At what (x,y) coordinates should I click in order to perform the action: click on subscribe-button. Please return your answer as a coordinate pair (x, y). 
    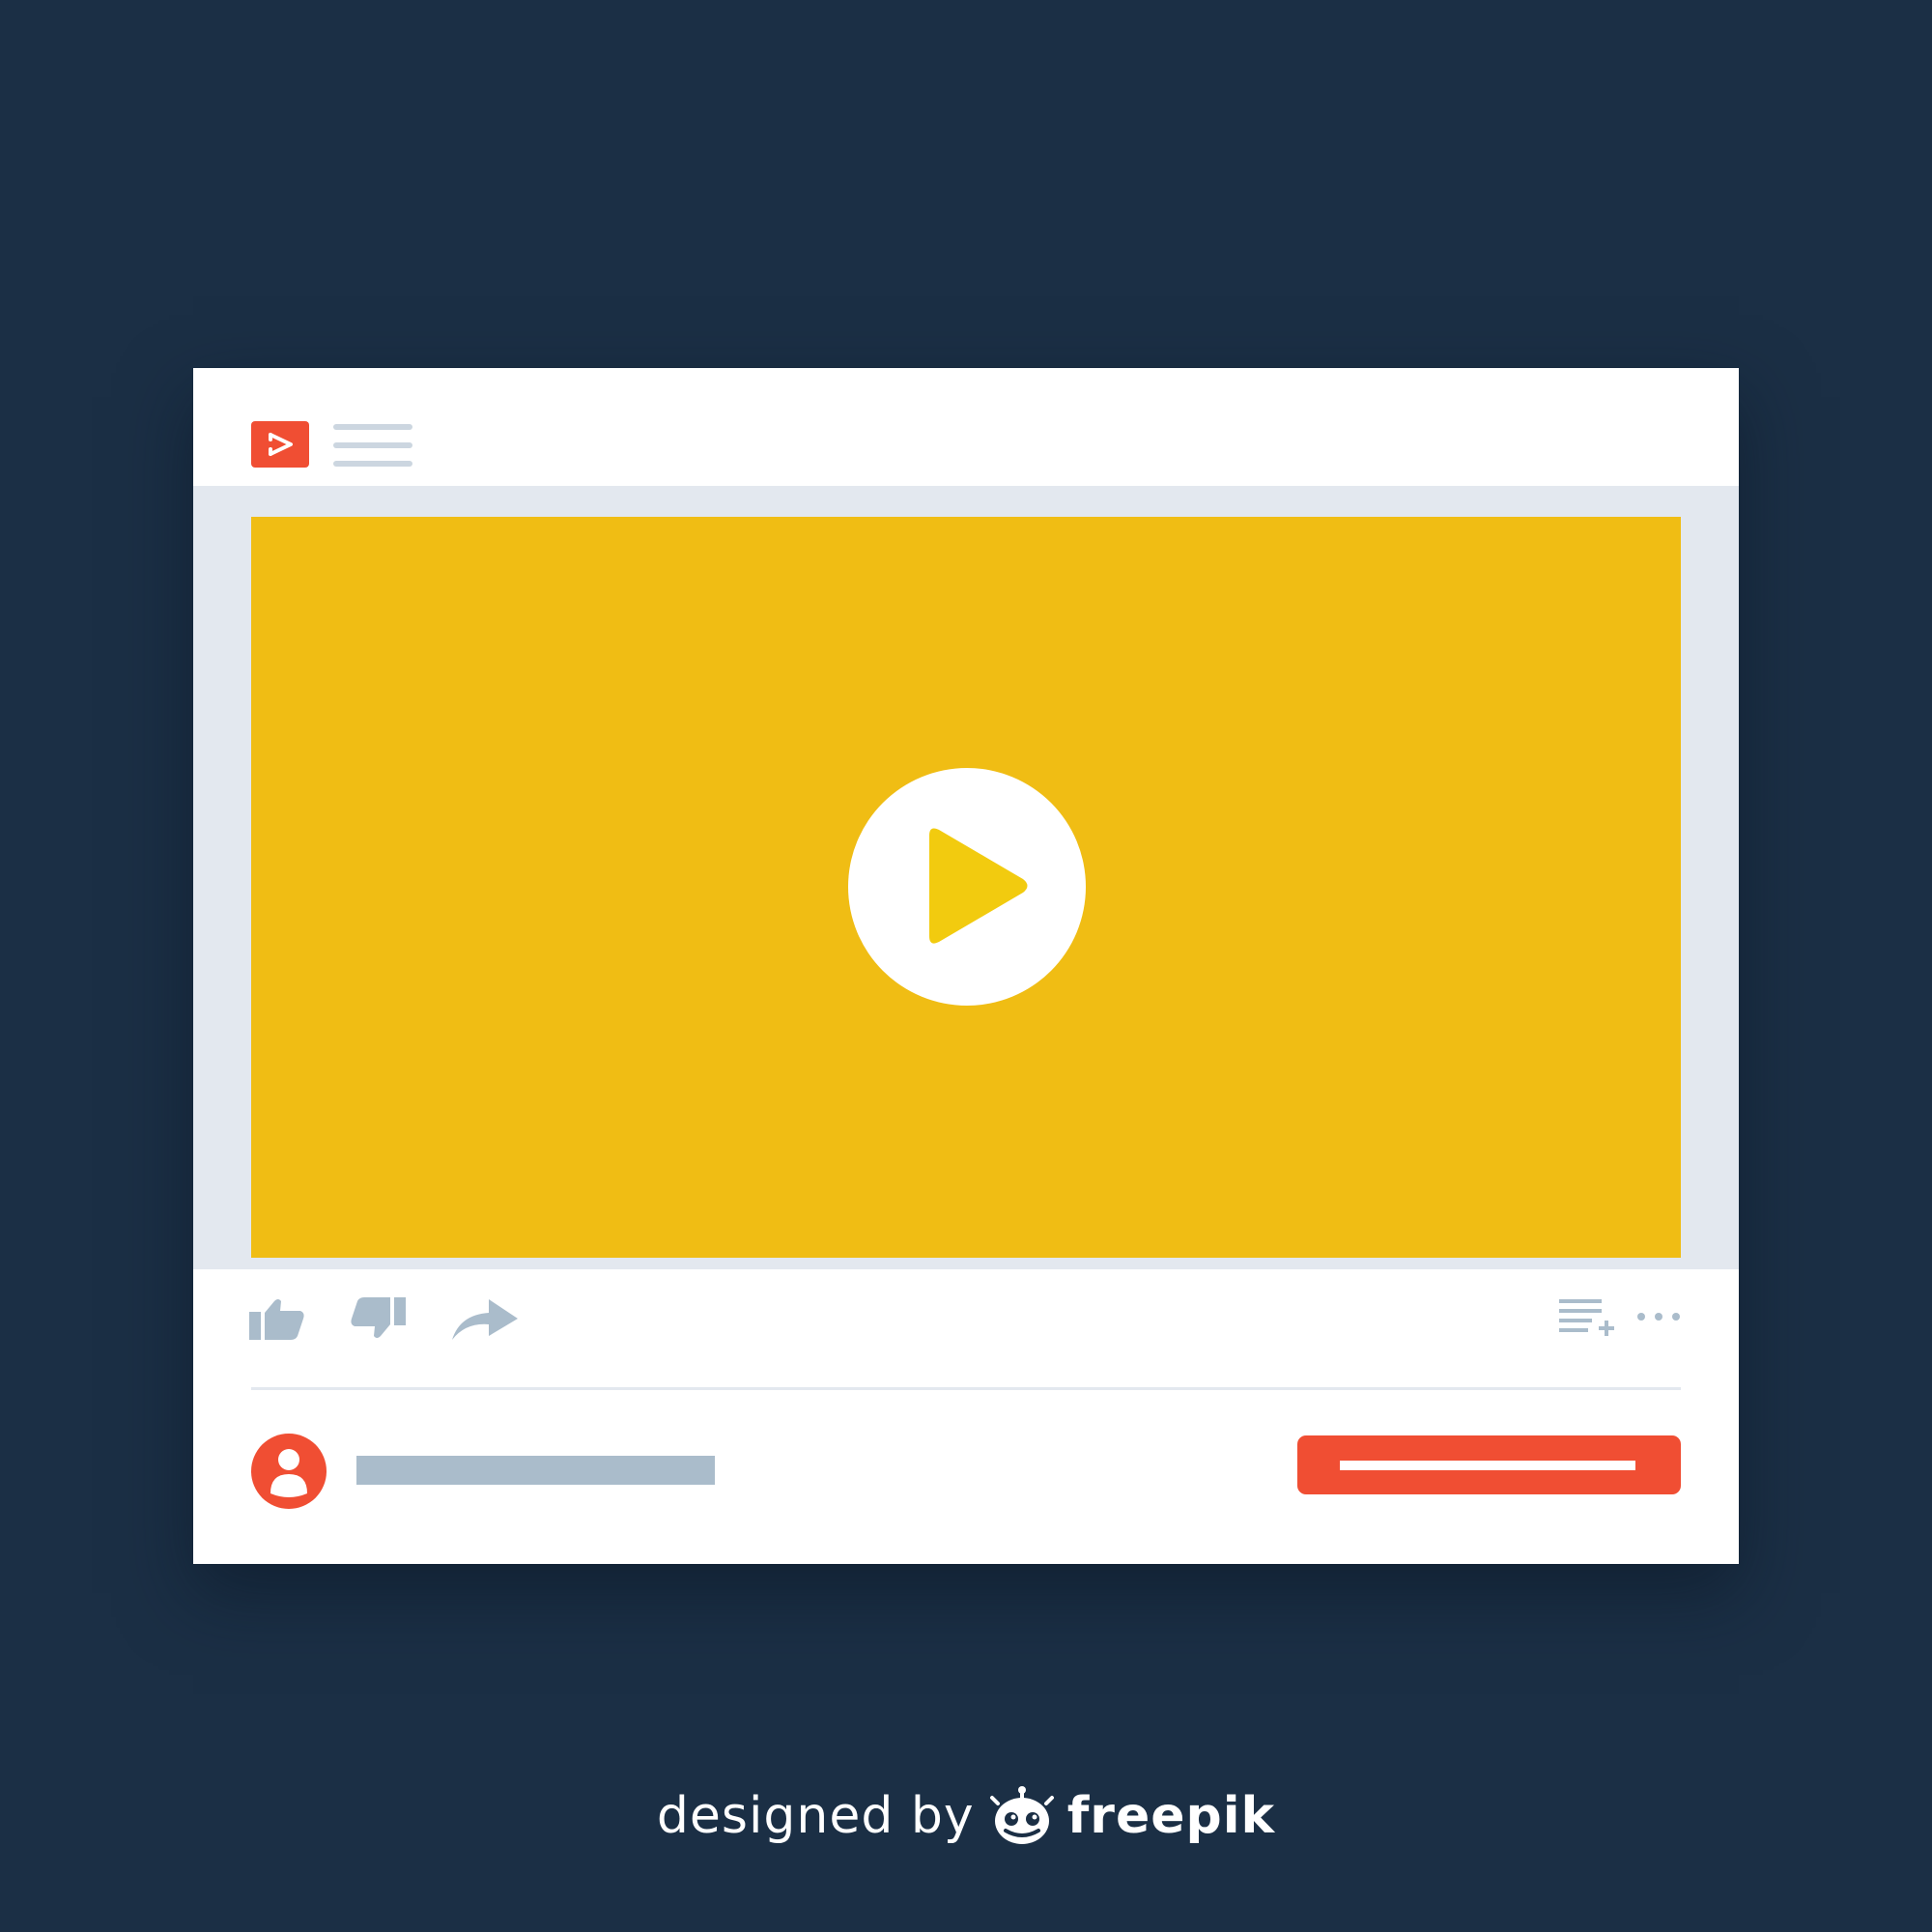
    Looking at the image, I should click on (1489, 1464).